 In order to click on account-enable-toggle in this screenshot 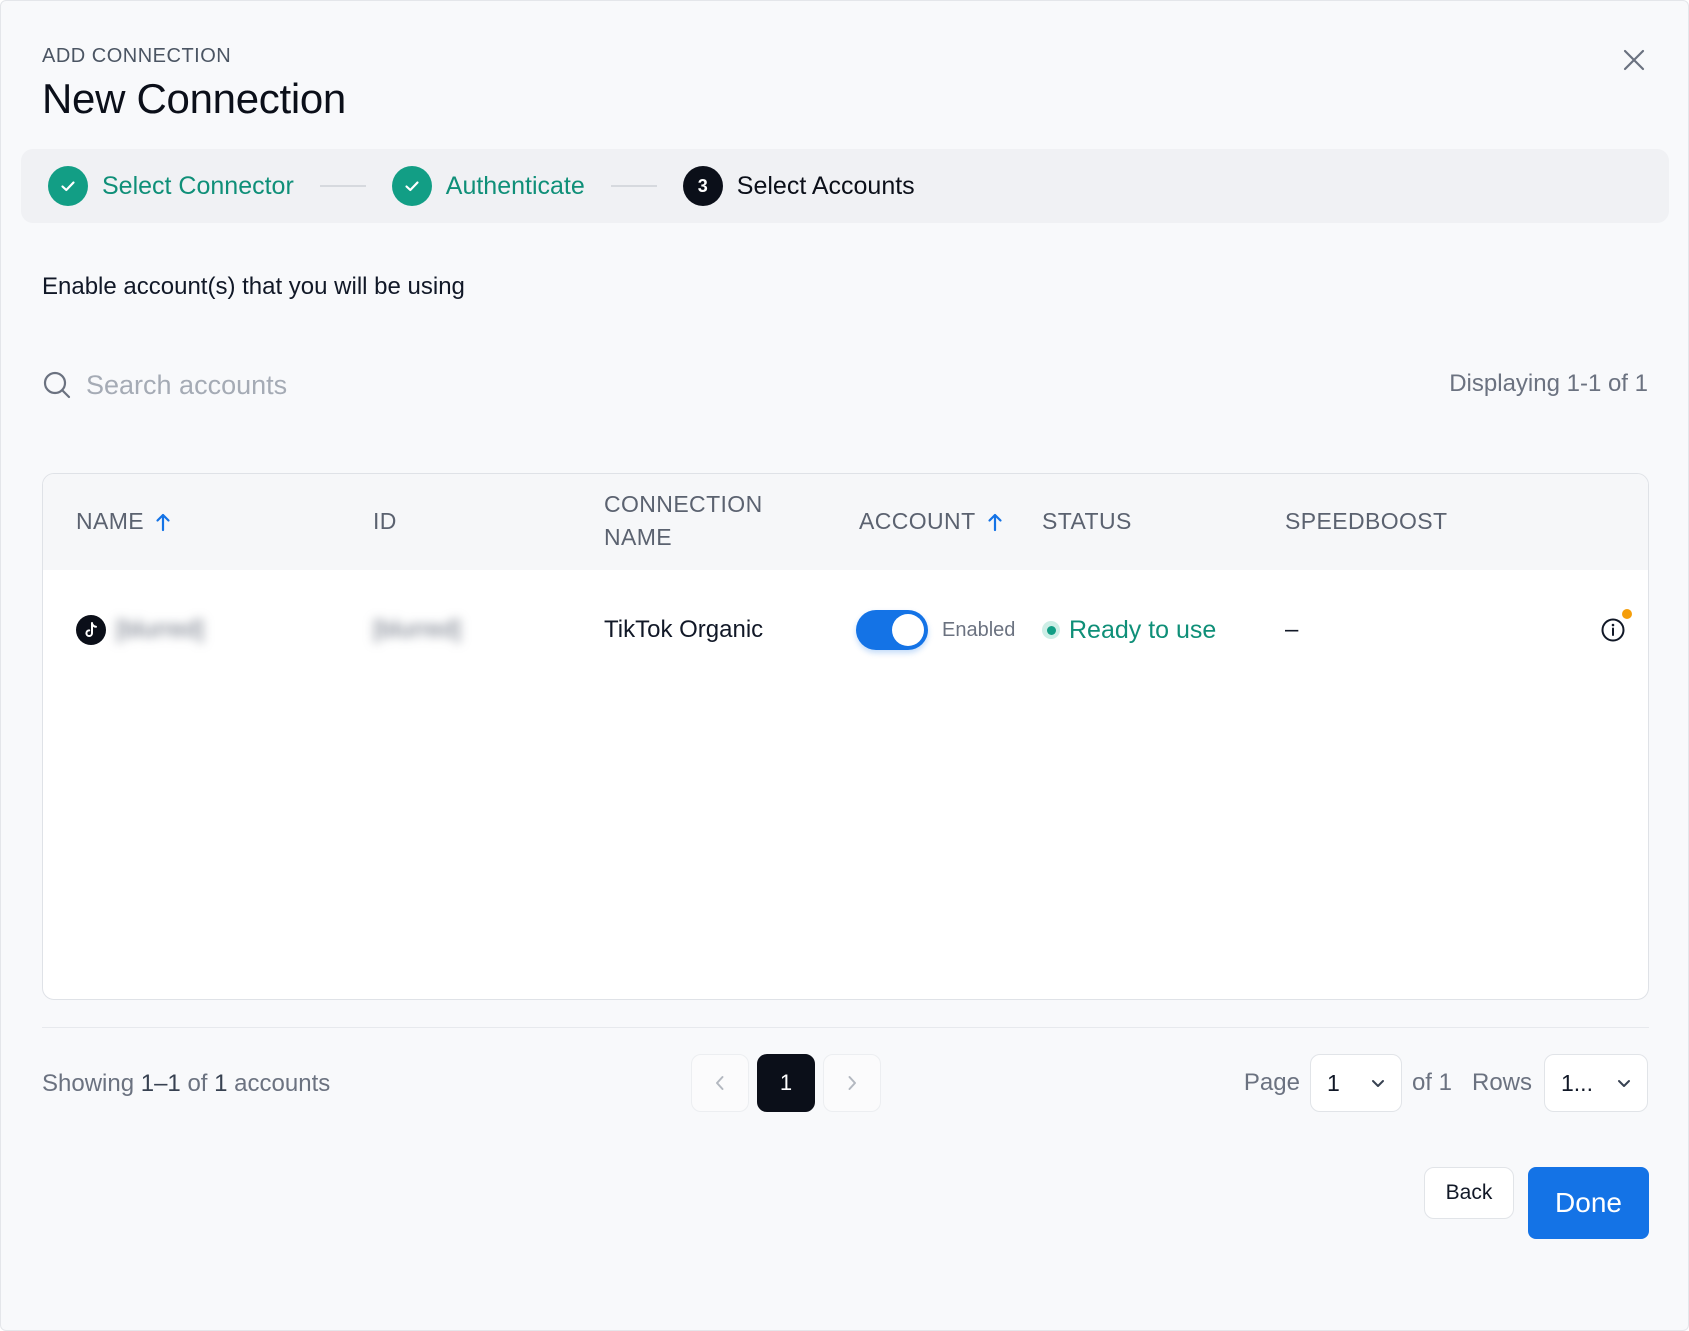, I will do `click(892, 630)`.